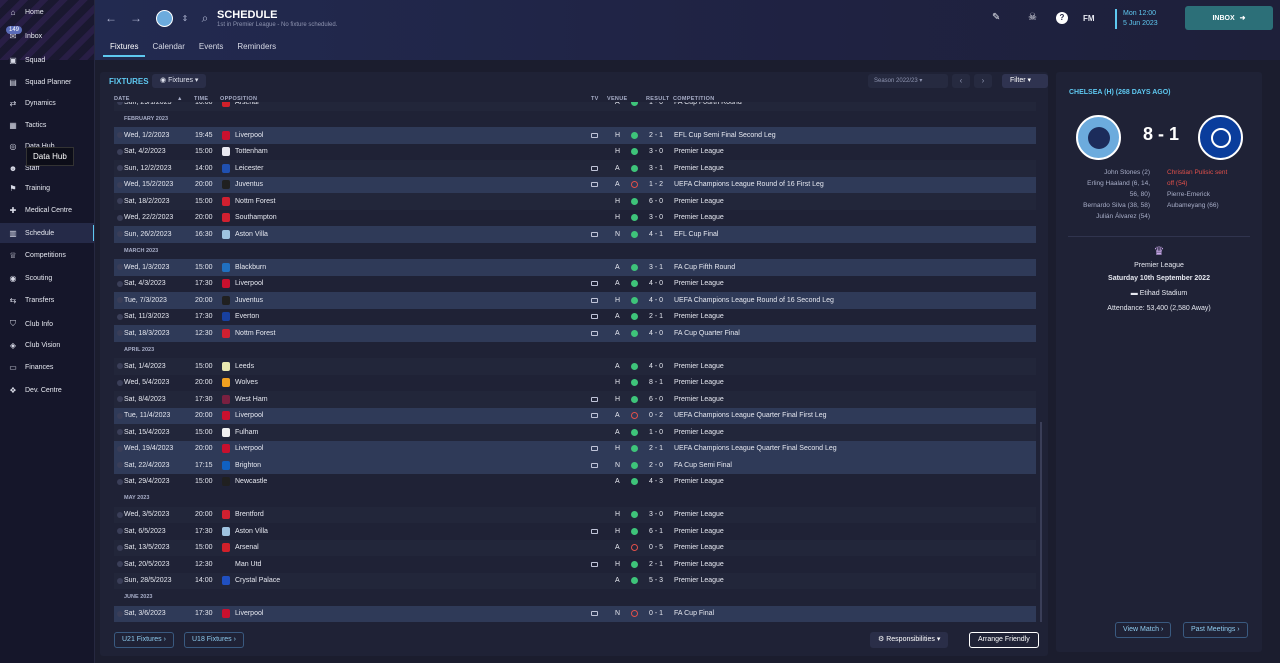 Image resolution: width=1280 pixels, height=663 pixels. Describe the element at coordinates (47, 390) in the screenshot. I see `sidebar-item-dev-centre: ❖ Dev. Centre` at that location.